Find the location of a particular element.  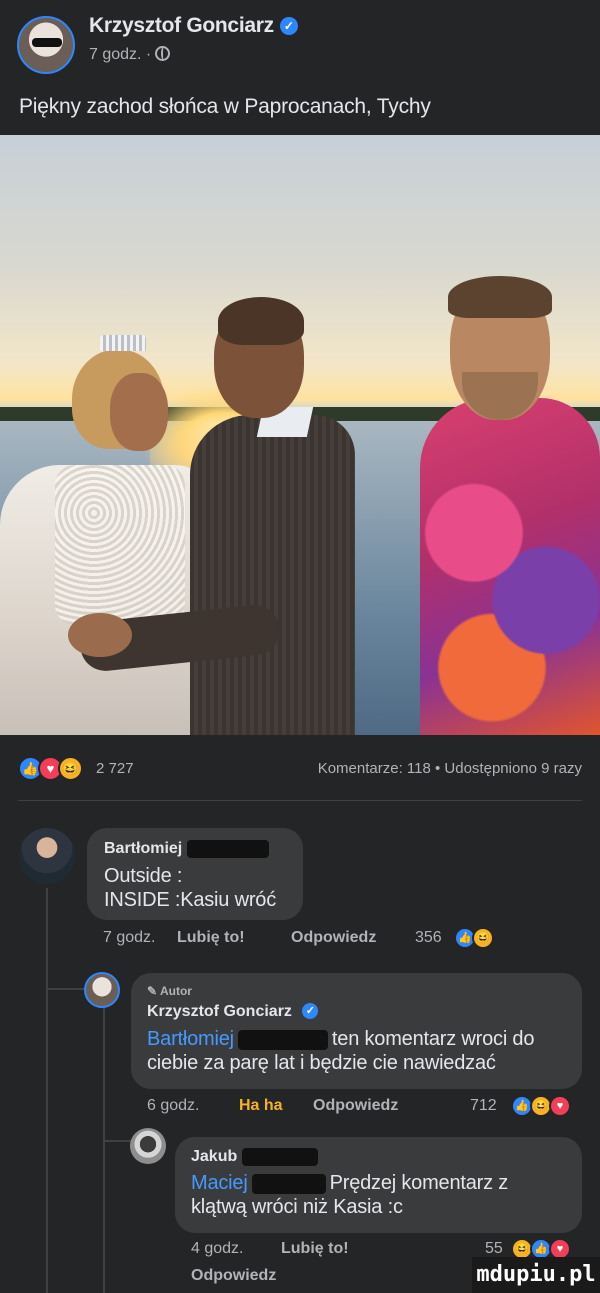

comment-author: Krzysztof Gonciarz ✓ is located at coordinates (233, 1012).